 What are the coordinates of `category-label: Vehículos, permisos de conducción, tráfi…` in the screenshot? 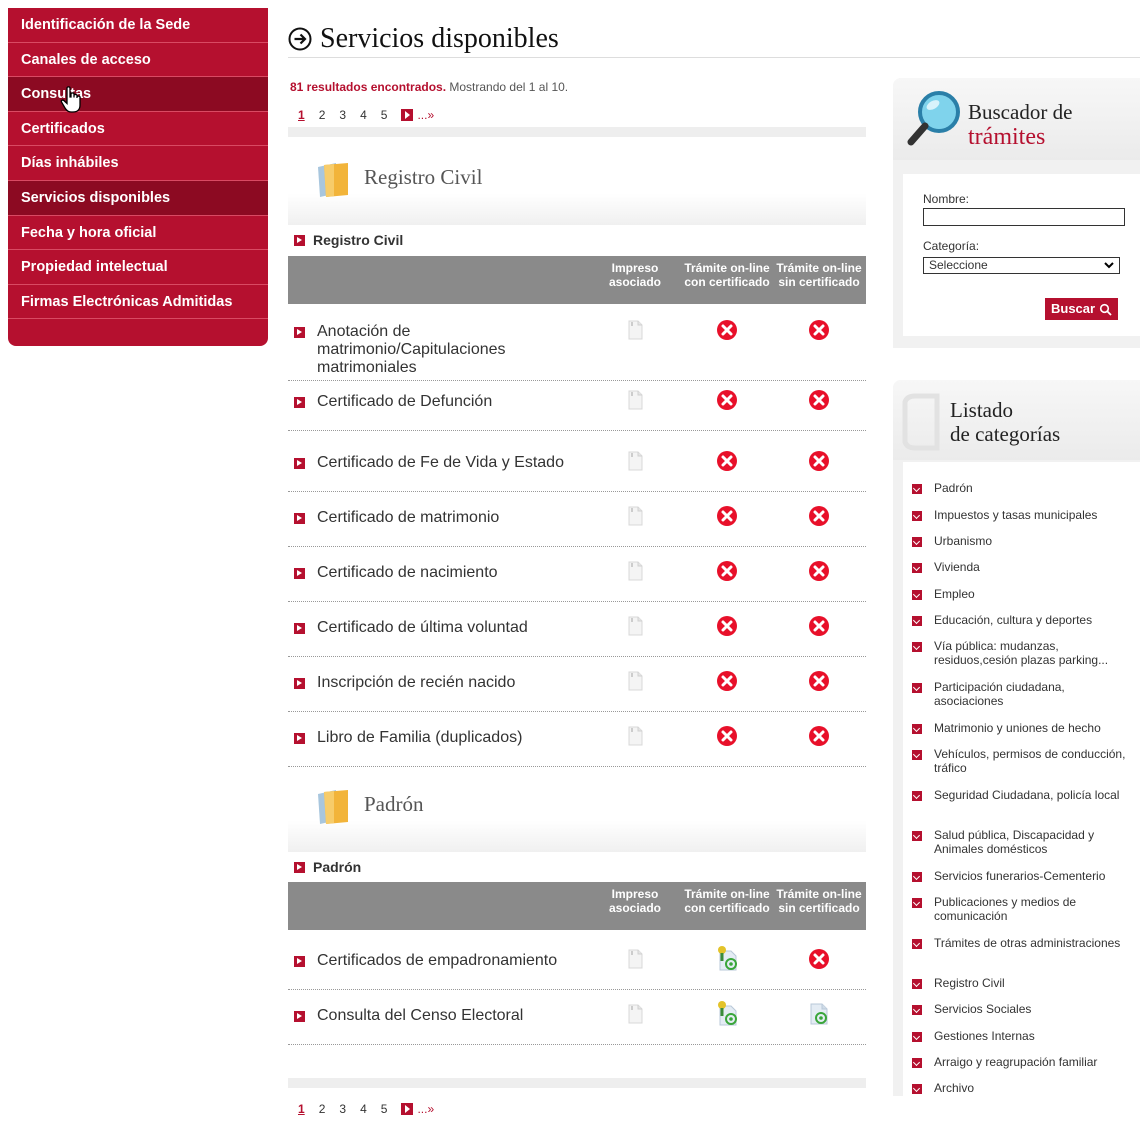 It's located at (1030, 761).